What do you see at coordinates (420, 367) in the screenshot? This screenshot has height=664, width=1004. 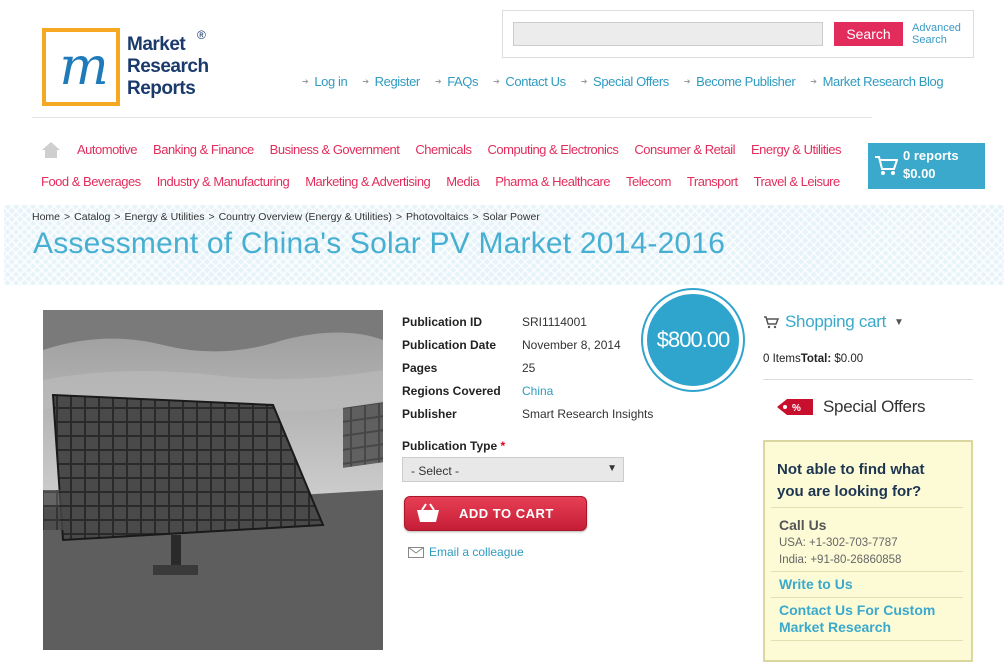 I see `detail-label: Pages` at bounding box center [420, 367].